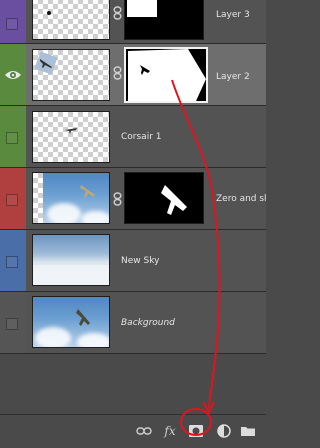 Image resolution: width=320 pixels, height=448 pixels. Describe the element at coordinates (241, 199) in the screenshot. I see `layer-name: Zero and sk` at that location.